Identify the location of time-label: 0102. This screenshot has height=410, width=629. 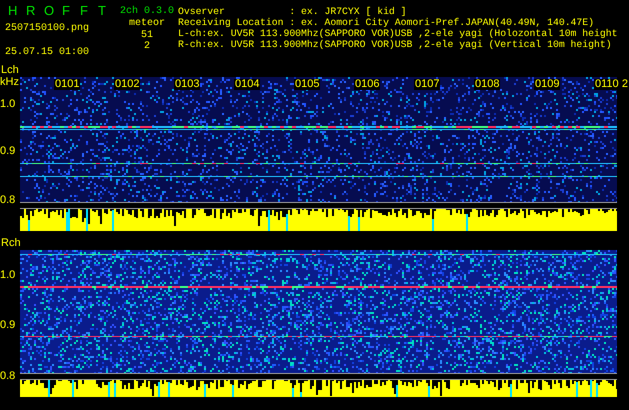
(127, 84).